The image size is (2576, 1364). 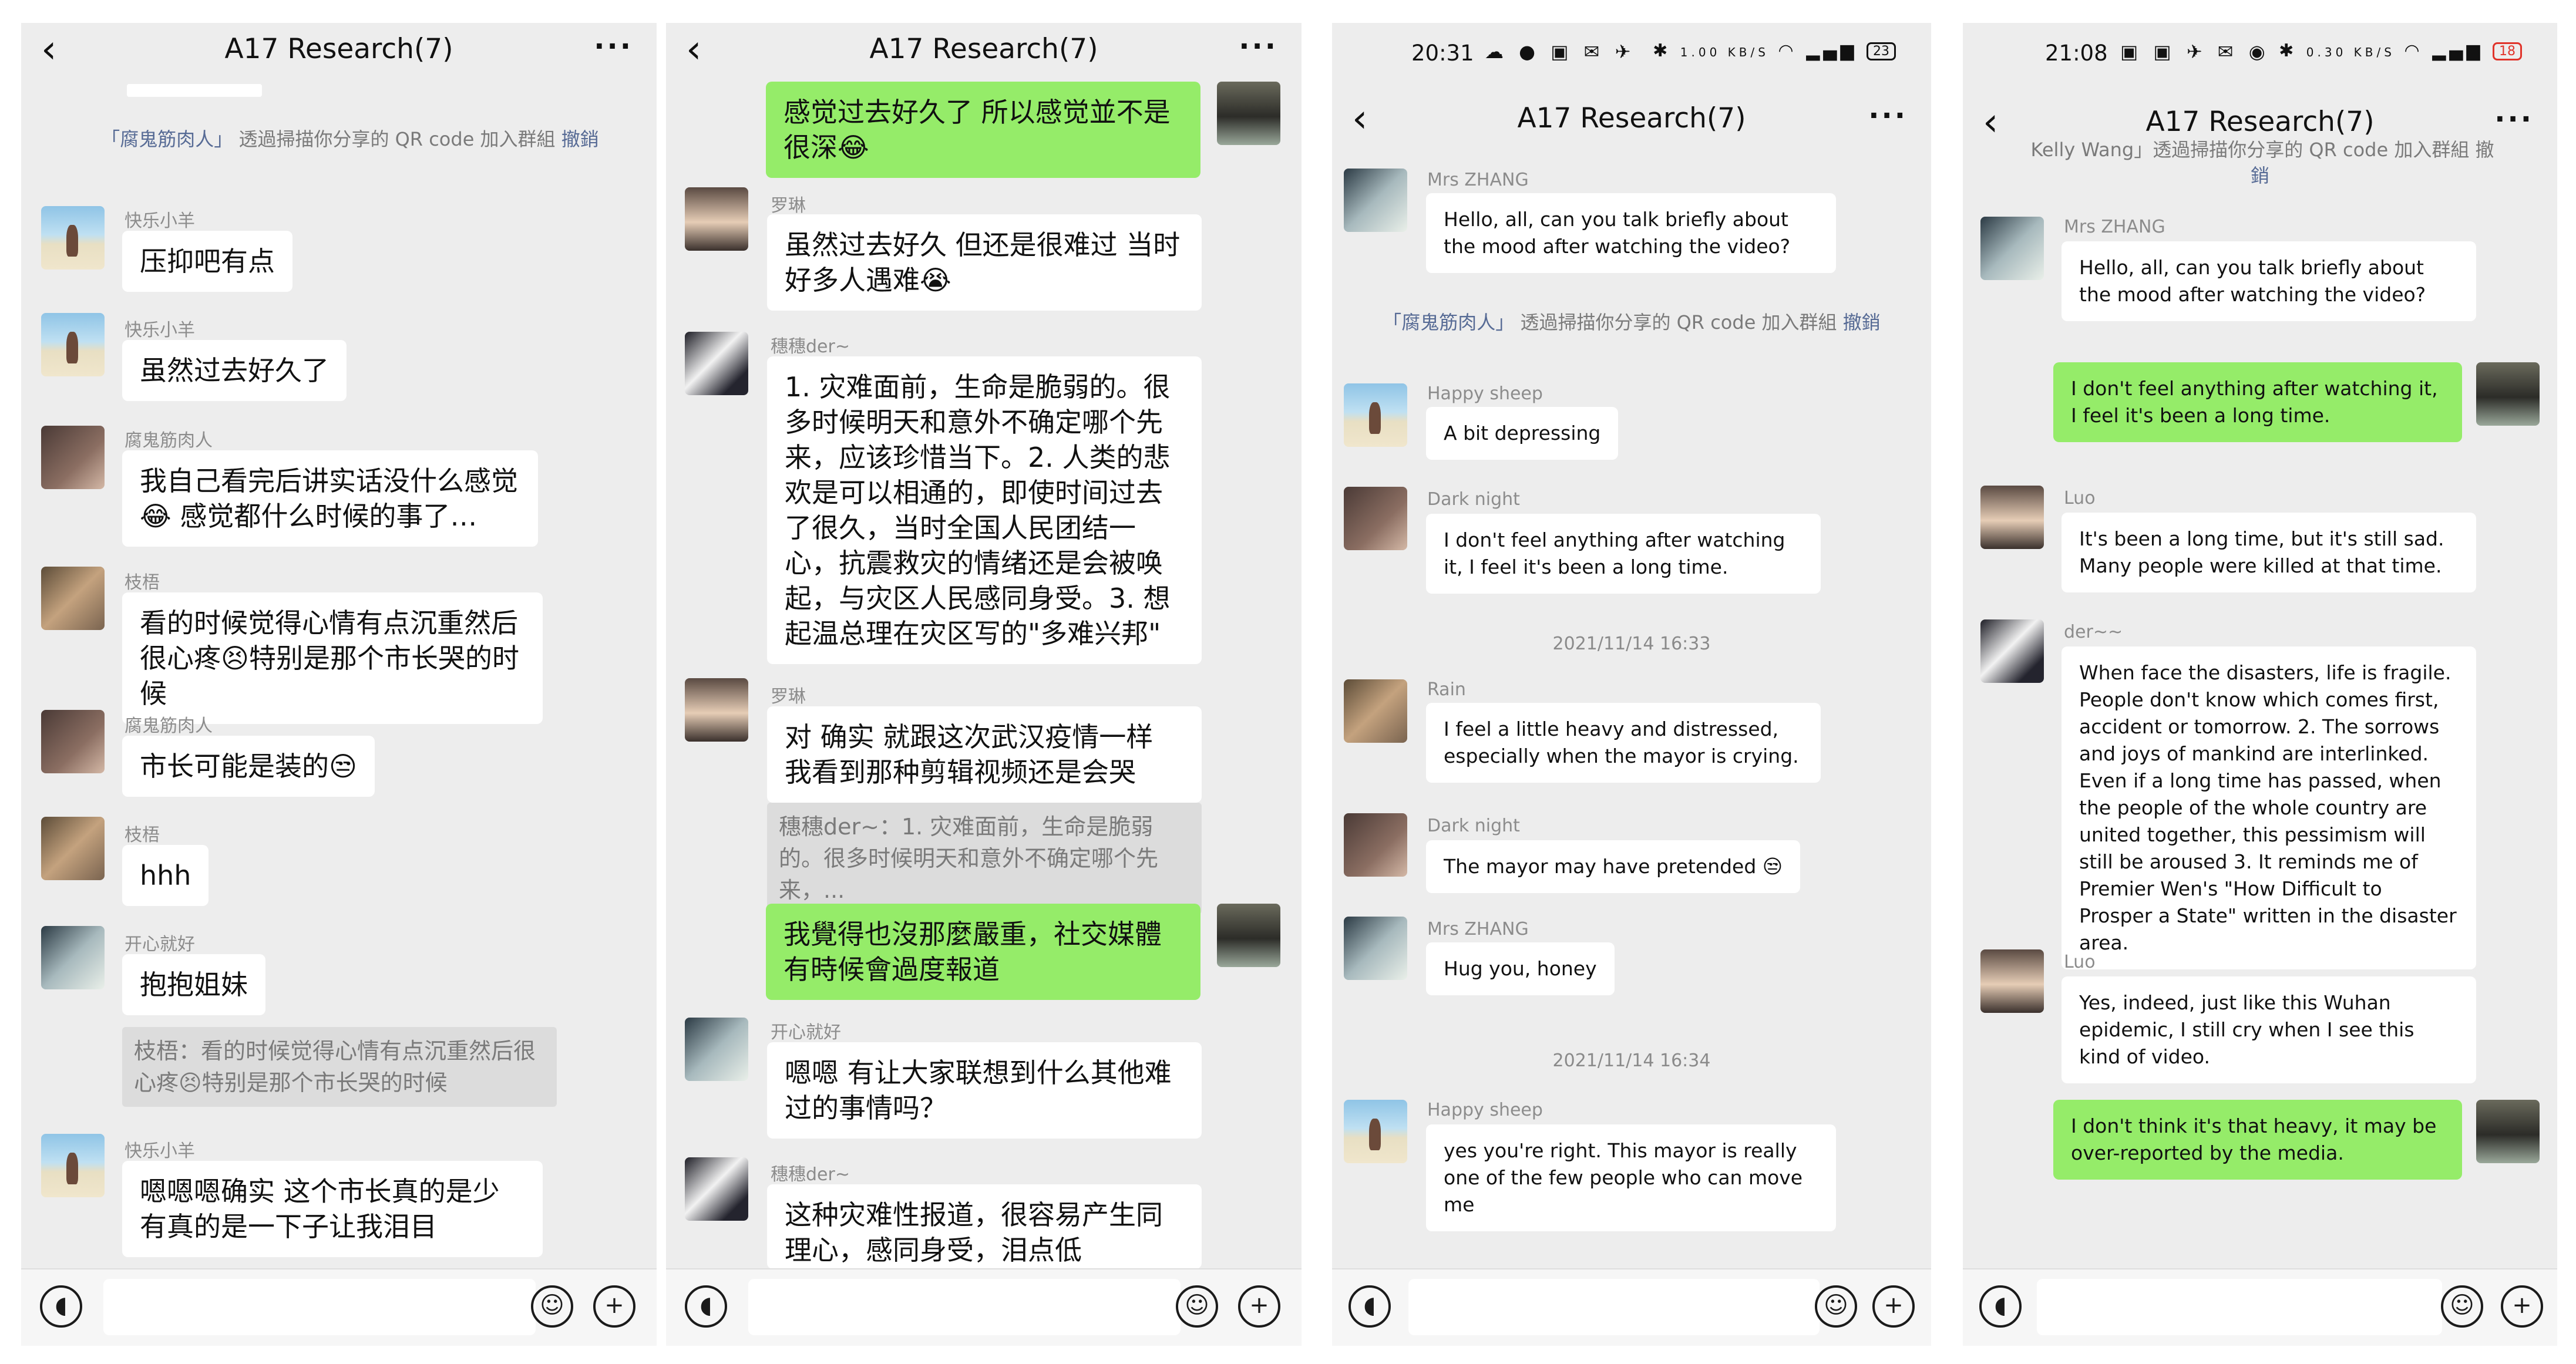 What do you see at coordinates (983, 130) in the screenshot?
I see `my-message-bubble: 感觉过去好久了 所以感觉並不是很深😂` at bounding box center [983, 130].